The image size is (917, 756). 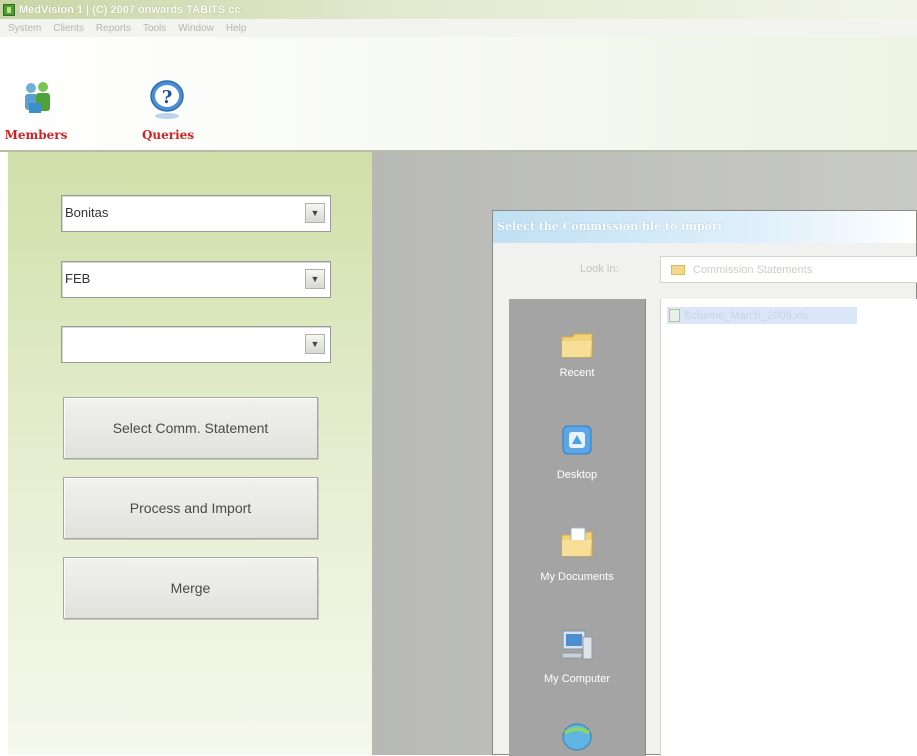 What do you see at coordinates (704, 227) in the screenshot?
I see `dialog-title: Select the Commission file to import` at bounding box center [704, 227].